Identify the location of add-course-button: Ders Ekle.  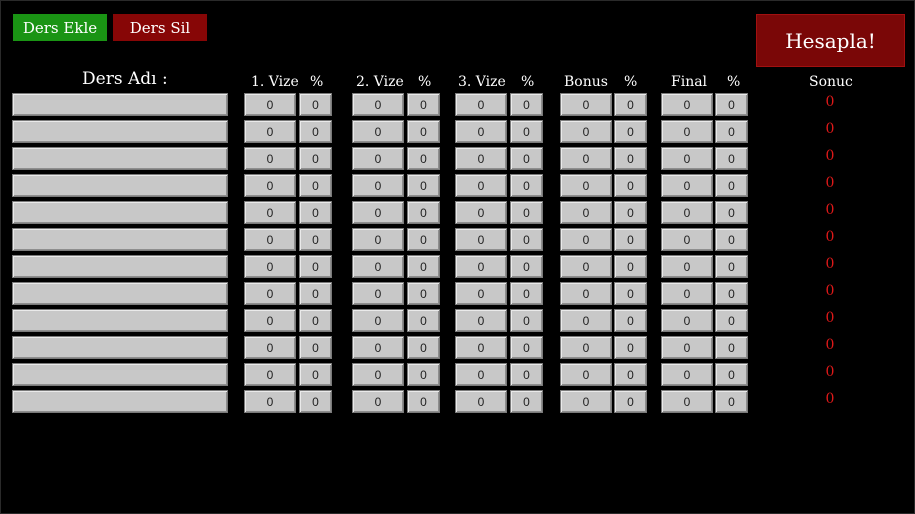
(60, 27).